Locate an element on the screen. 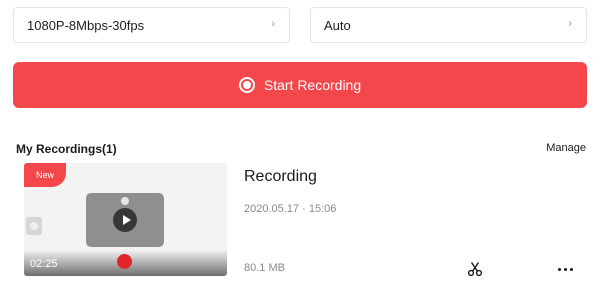  scissors-icon-graphic is located at coordinates (475, 269).